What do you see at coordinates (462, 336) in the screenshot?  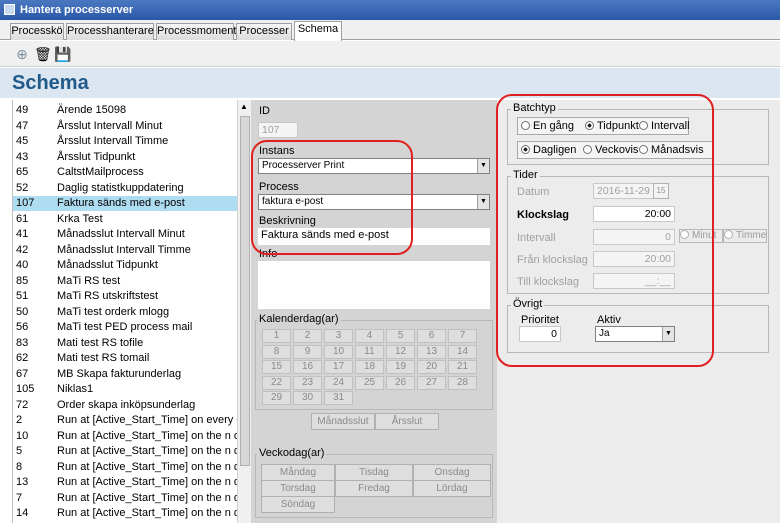 I see `calendar-day-button: 7` at bounding box center [462, 336].